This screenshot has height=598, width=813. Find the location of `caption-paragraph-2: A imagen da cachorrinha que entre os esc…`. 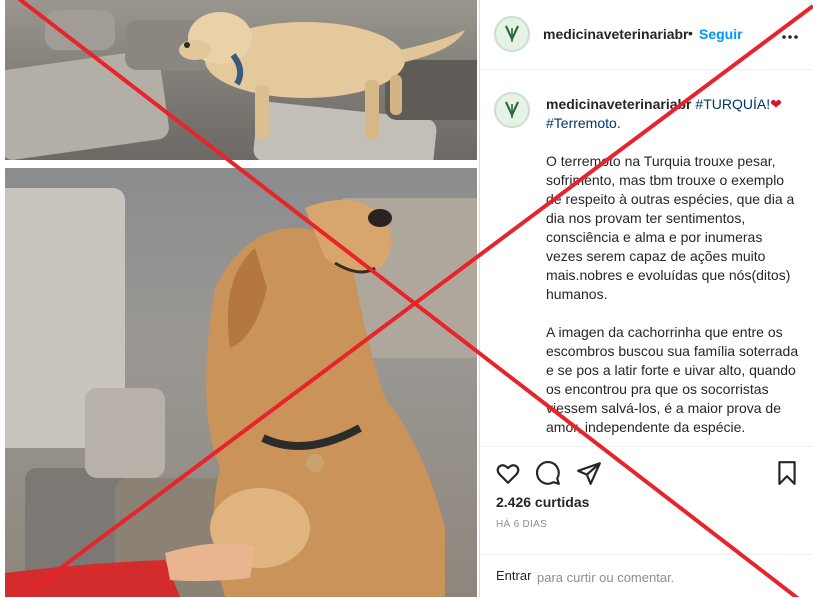

caption-paragraph-2: A imagen da cachorrinha que entre os esc… is located at coordinates (672, 379).